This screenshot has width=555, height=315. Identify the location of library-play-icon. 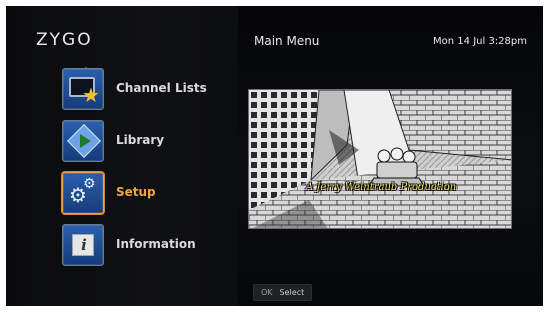
(83, 141).